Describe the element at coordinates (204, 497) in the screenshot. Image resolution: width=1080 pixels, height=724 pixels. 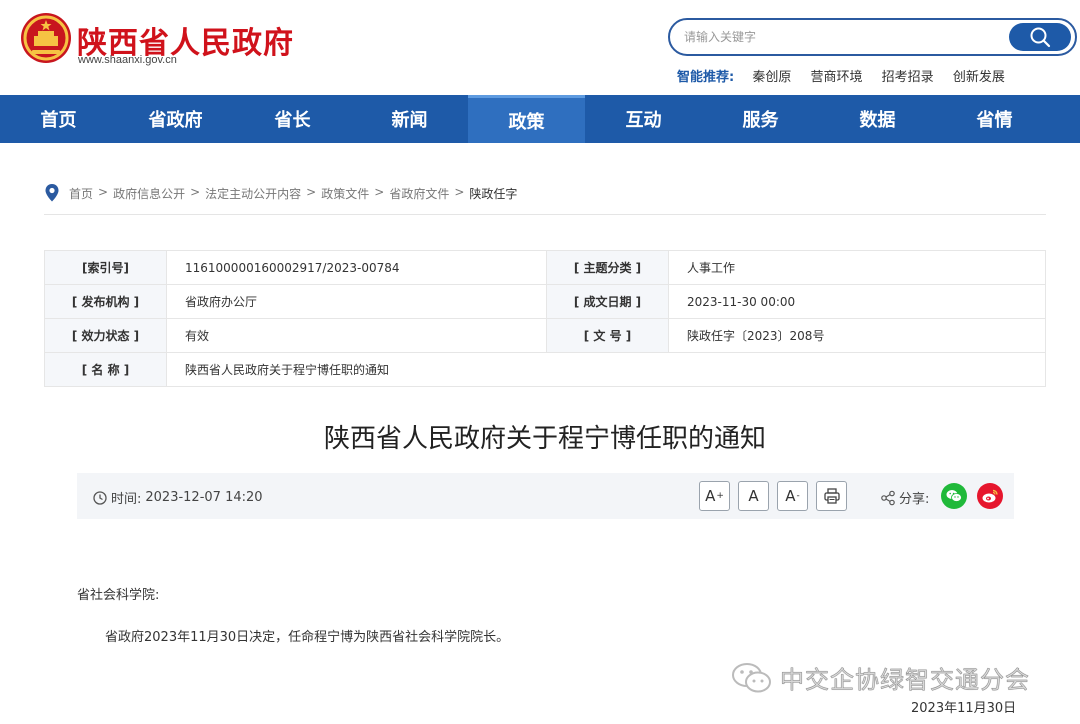
I see `time-value: 2023-12-07 14:20` at that location.